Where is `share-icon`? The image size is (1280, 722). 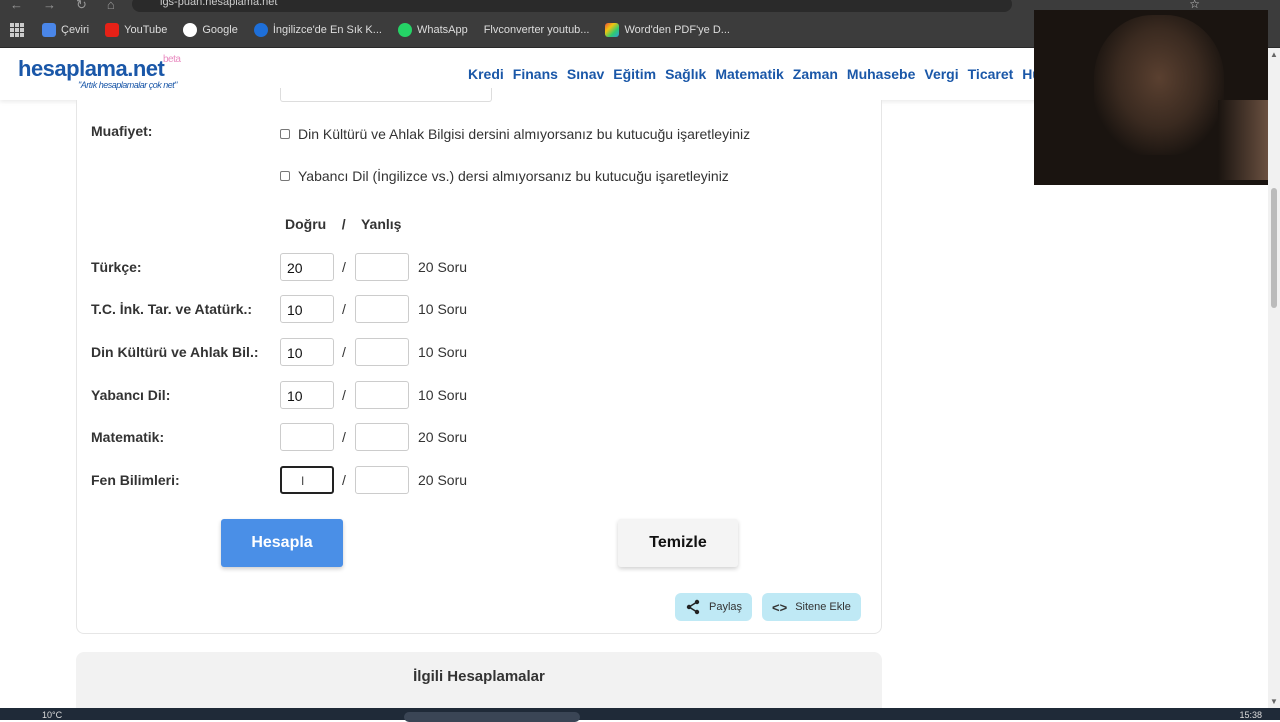
share-icon is located at coordinates (693, 607).